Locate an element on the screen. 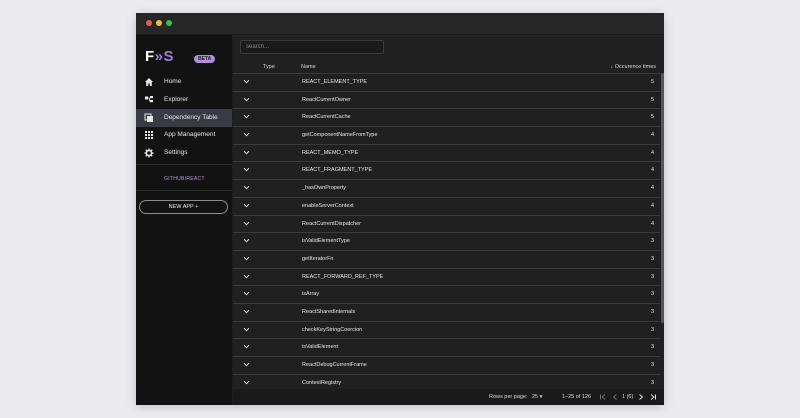 This screenshot has width=800, height=418. new-app-button: NEW APP + is located at coordinates (183, 207).